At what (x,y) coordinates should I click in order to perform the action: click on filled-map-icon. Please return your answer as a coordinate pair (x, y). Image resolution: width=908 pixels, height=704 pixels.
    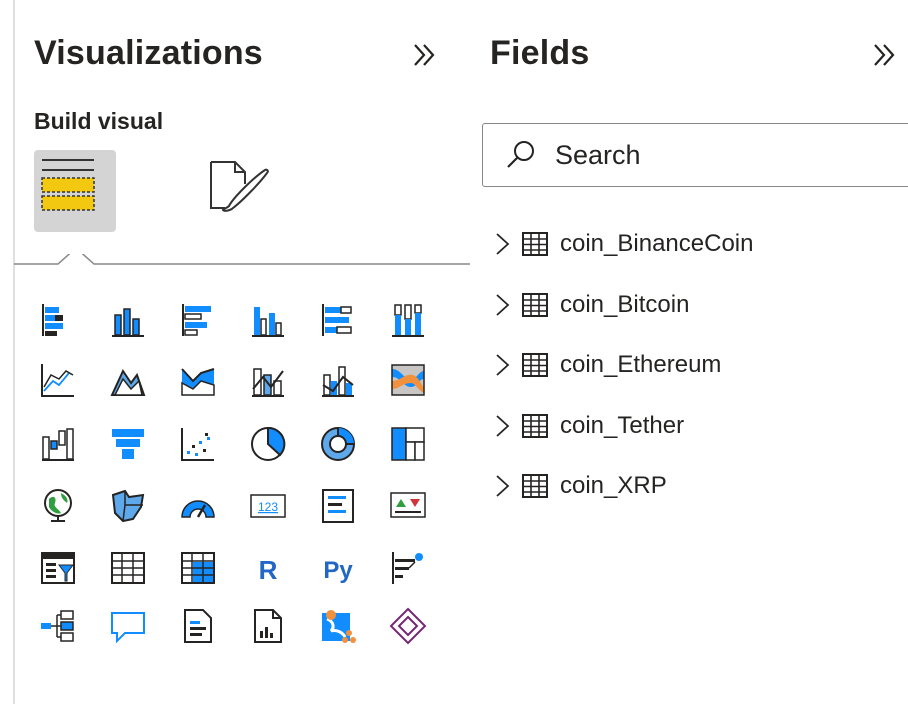
    Looking at the image, I should click on (128, 506).